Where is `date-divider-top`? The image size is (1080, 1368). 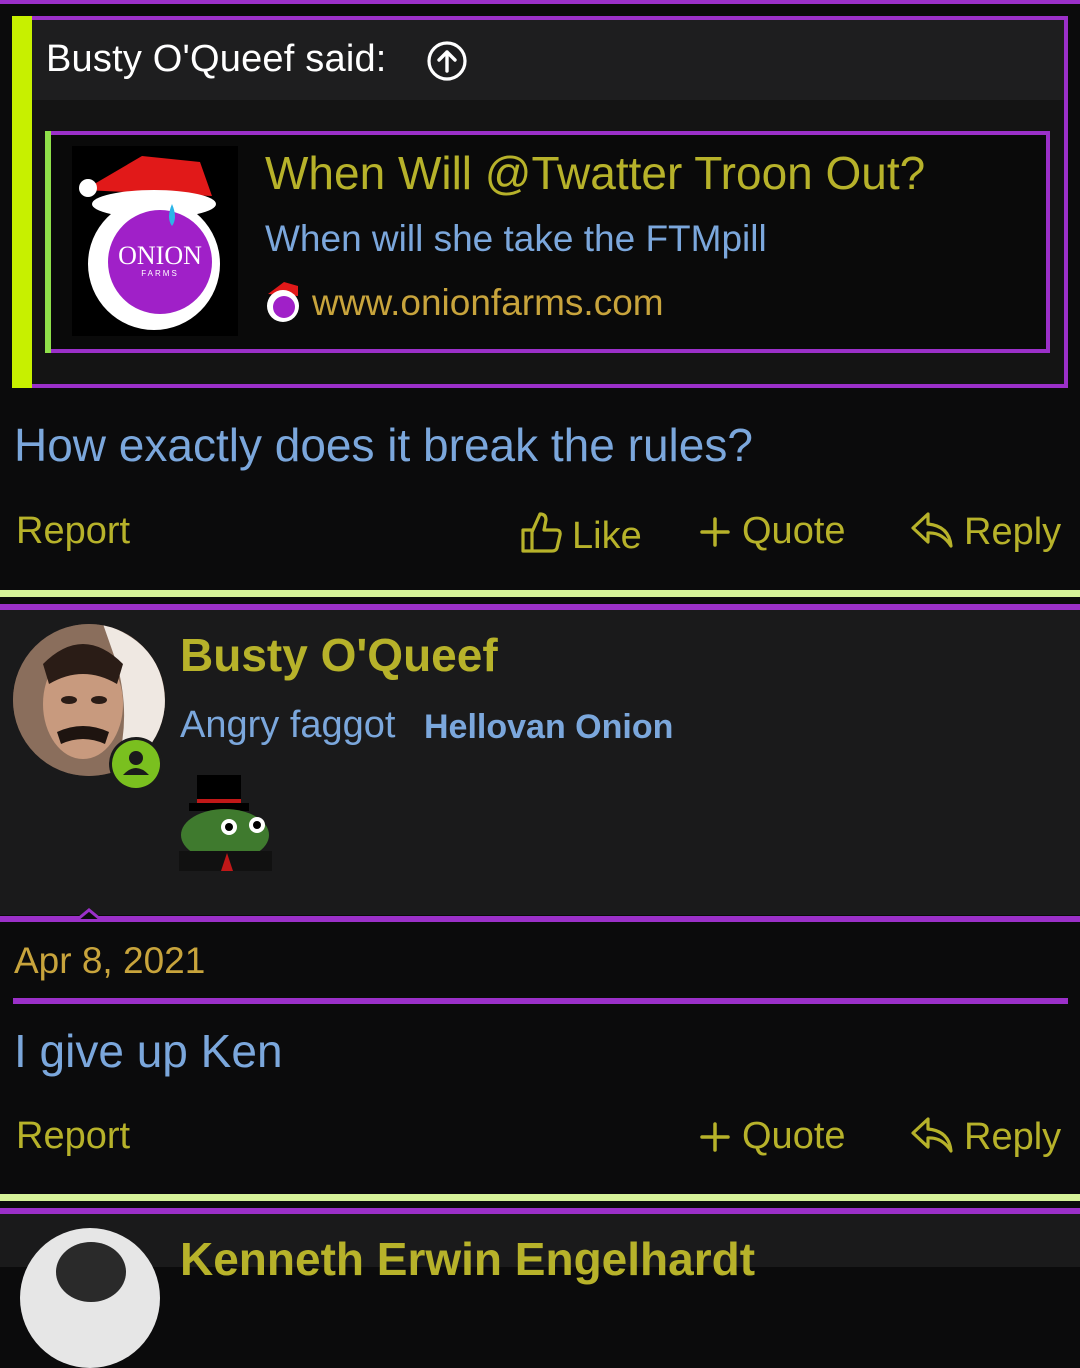
date-divider-top is located at coordinates (540, 919).